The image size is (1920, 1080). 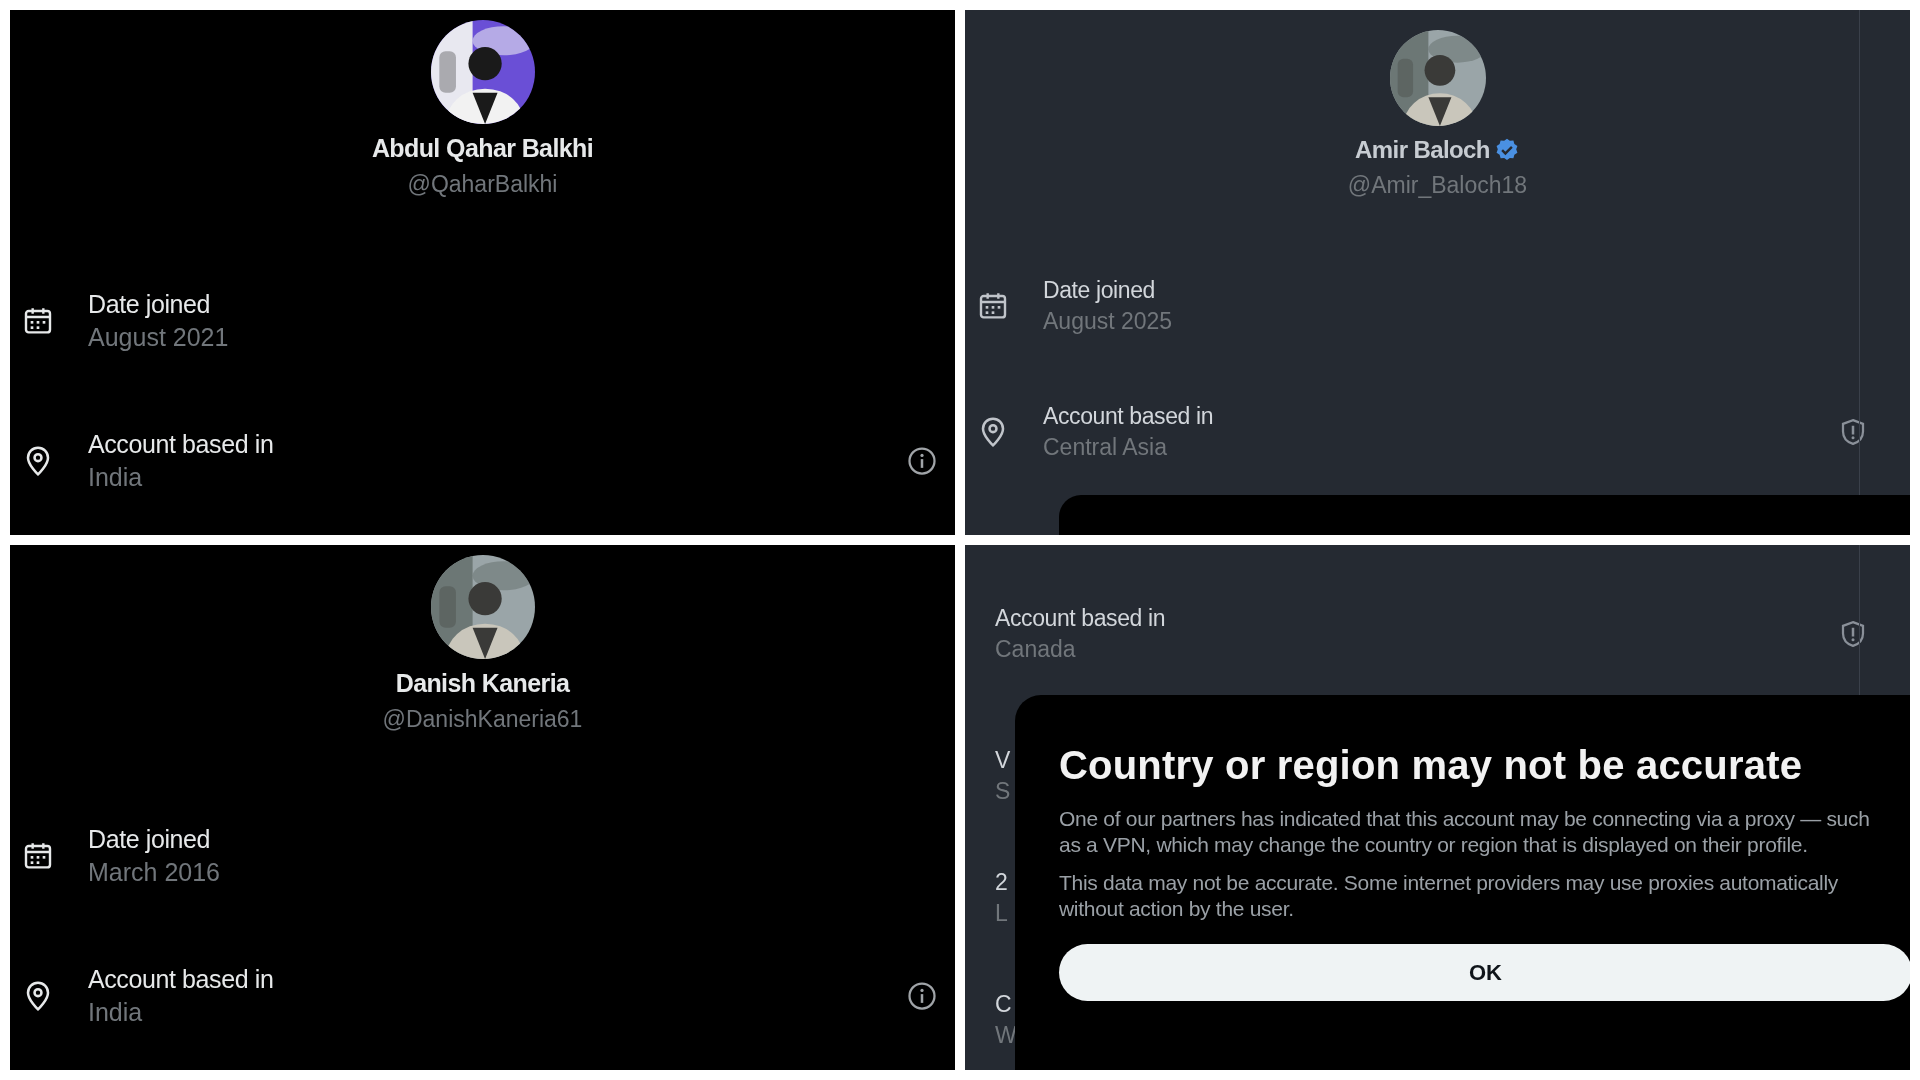 What do you see at coordinates (1449, 896) in the screenshot?
I see `dialog-text: This data may not be accurate. Some internet providers may use proxies automatically without action by the user.` at bounding box center [1449, 896].